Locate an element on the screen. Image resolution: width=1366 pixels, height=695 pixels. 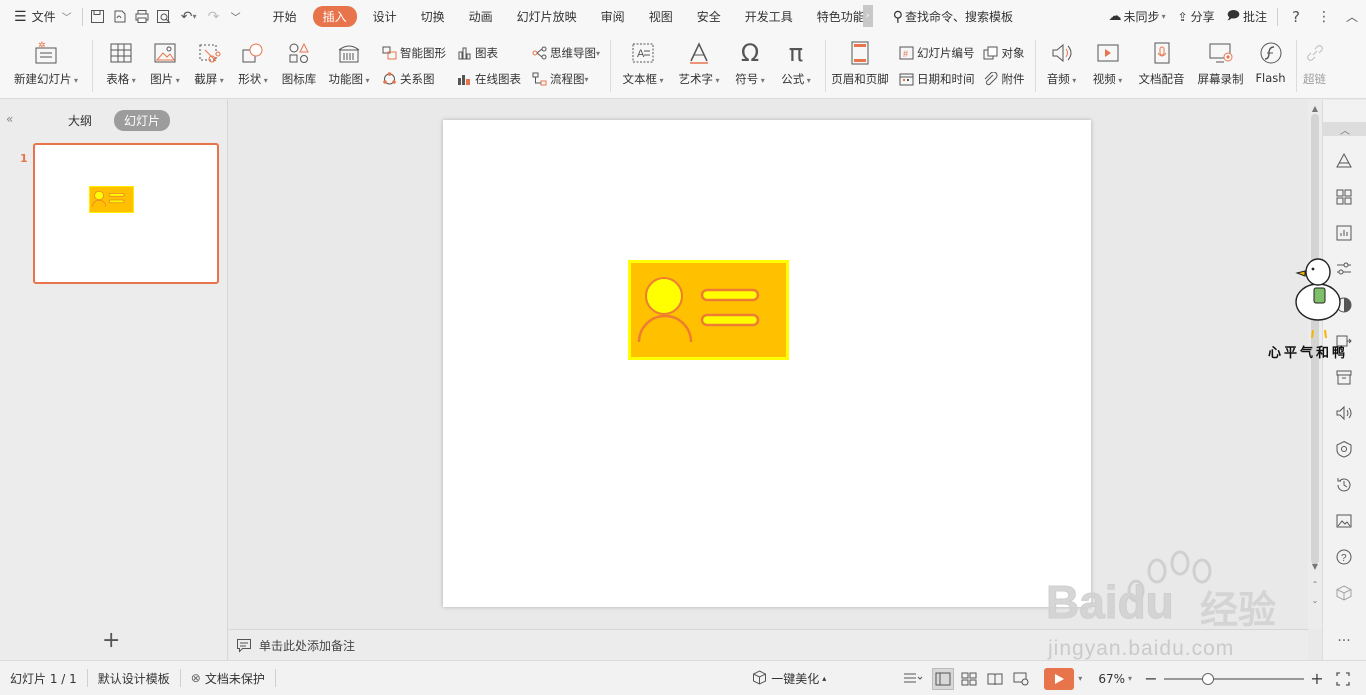
screenshot-button: 截屏 ▾ is located at coordinates (209, 66).